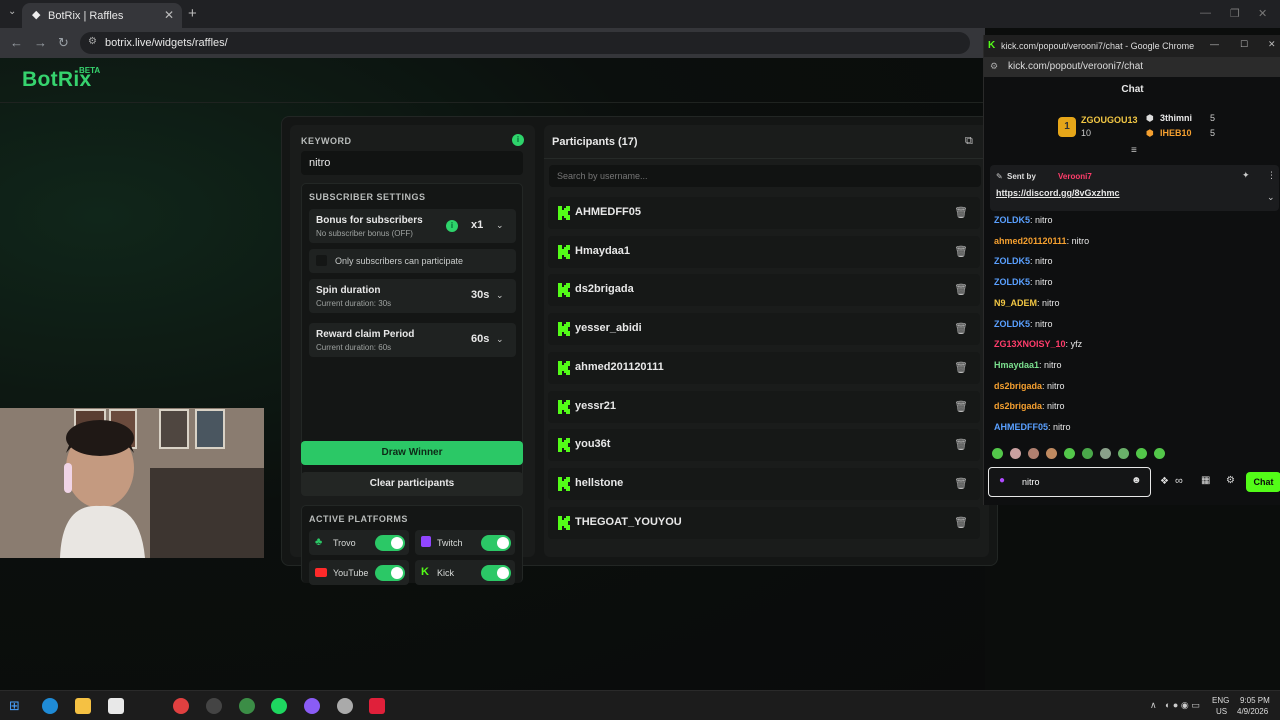 The height and width of the screenshot is (720, 1280). What do you see at coordinates (619, 367) in the screenshot?
I see `participant-name: ahmed201120111` at bounding box center [619, 367].